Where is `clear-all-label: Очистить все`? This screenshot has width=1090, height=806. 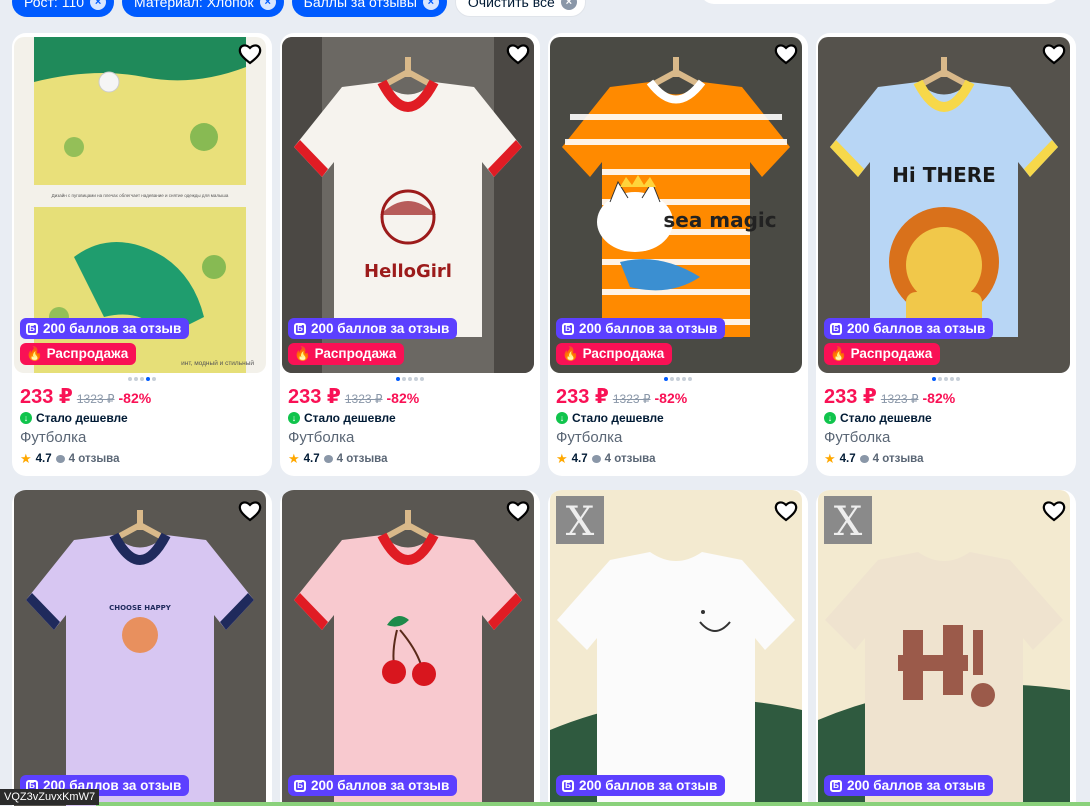 clear-all-label: Очистить все is located at coordinates (511, 5).